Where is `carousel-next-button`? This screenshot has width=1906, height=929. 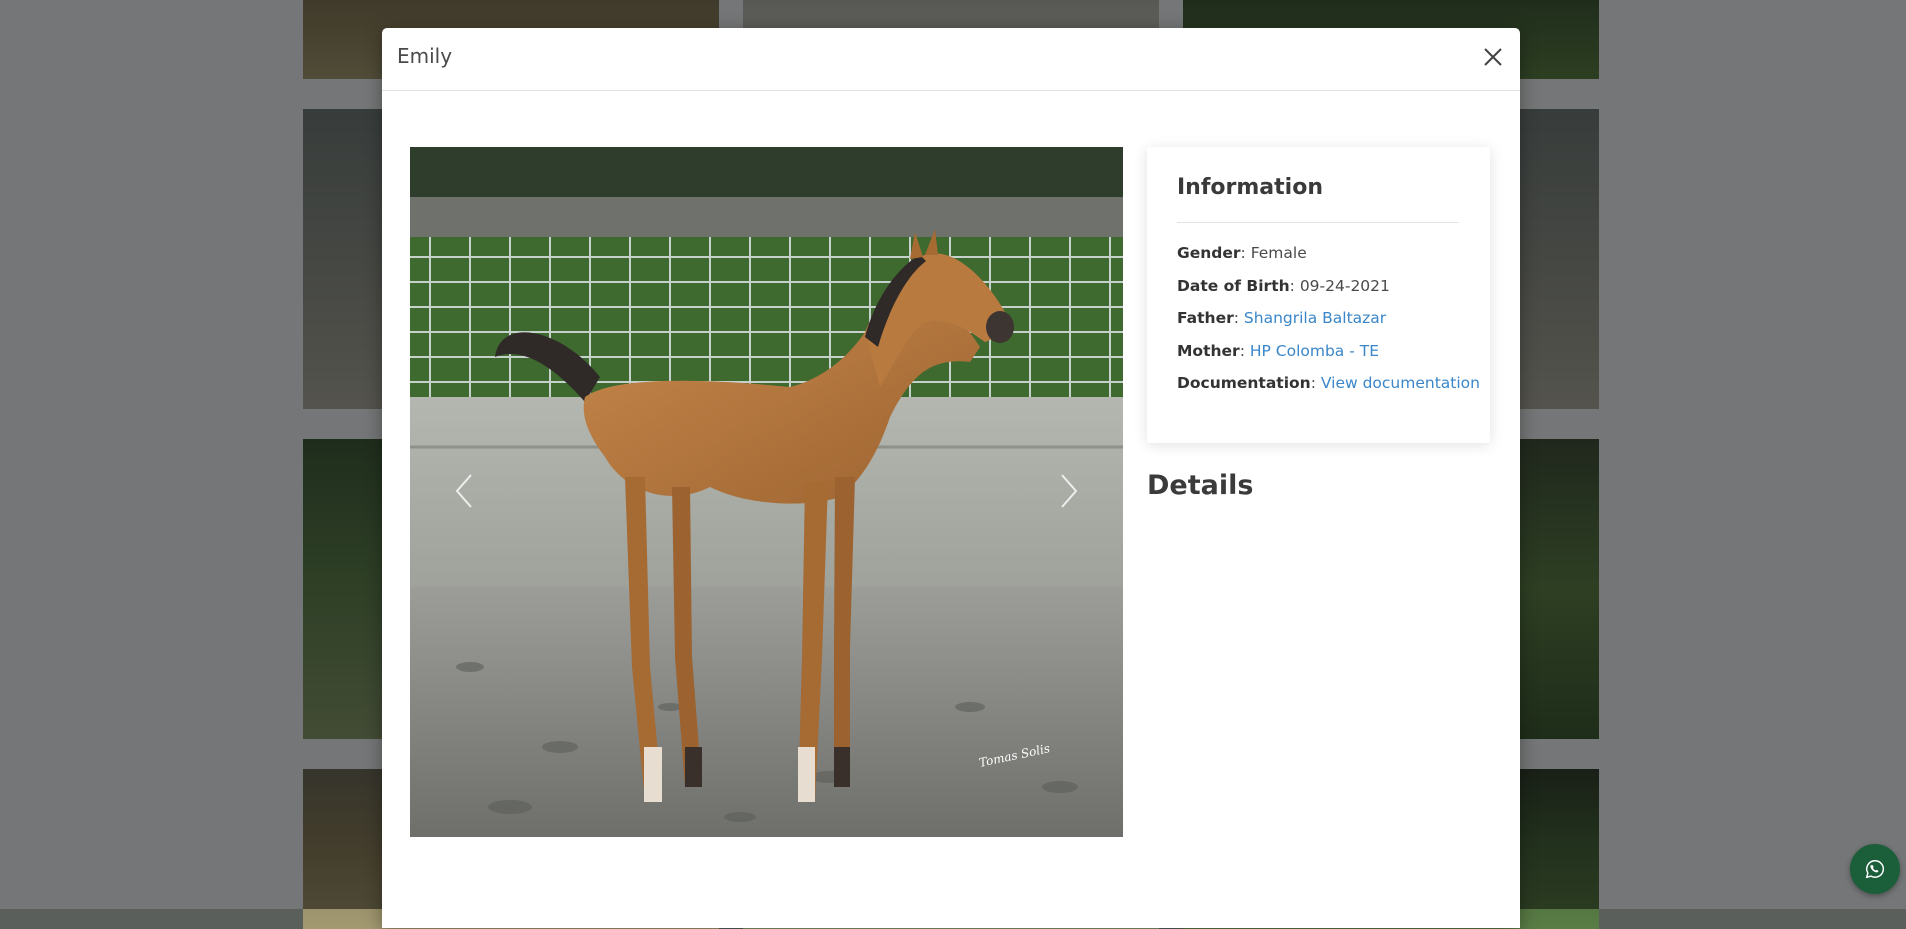
carousel-next-button is located at coordinates (1068, 492).